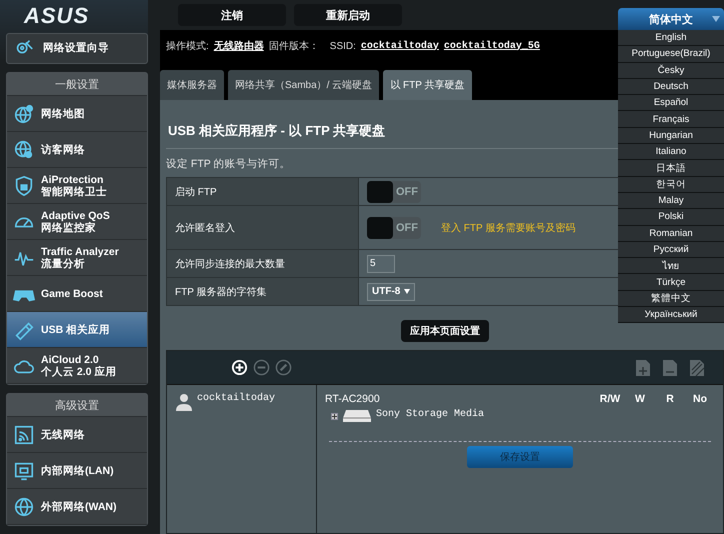 This screenshot has width=724, height=534. I want to click on mode-link: 无线路由器, so click(239, 46).